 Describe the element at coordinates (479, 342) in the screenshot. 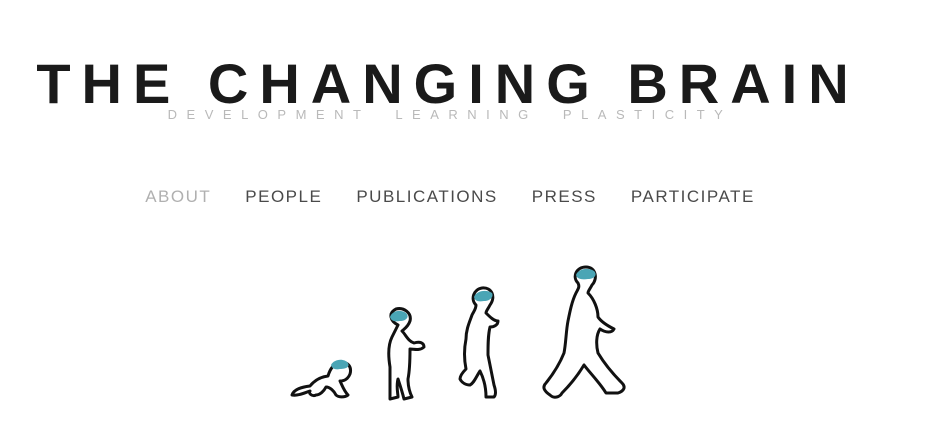

I see `child-figure` at that location.